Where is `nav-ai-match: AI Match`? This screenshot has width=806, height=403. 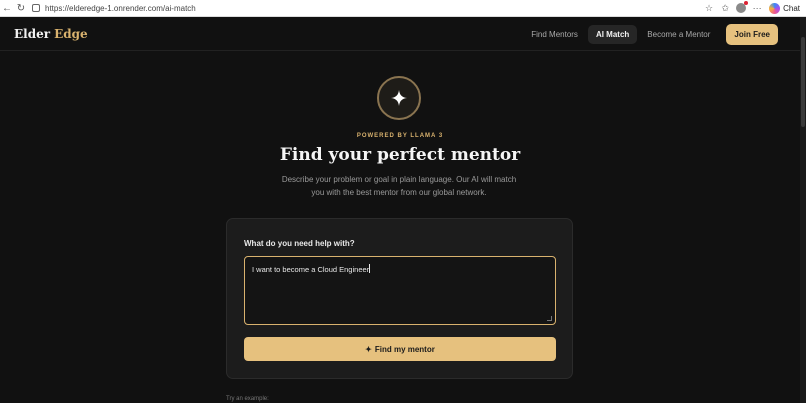
nav-ai-match: AI Match is located at coordinates (612, 34).